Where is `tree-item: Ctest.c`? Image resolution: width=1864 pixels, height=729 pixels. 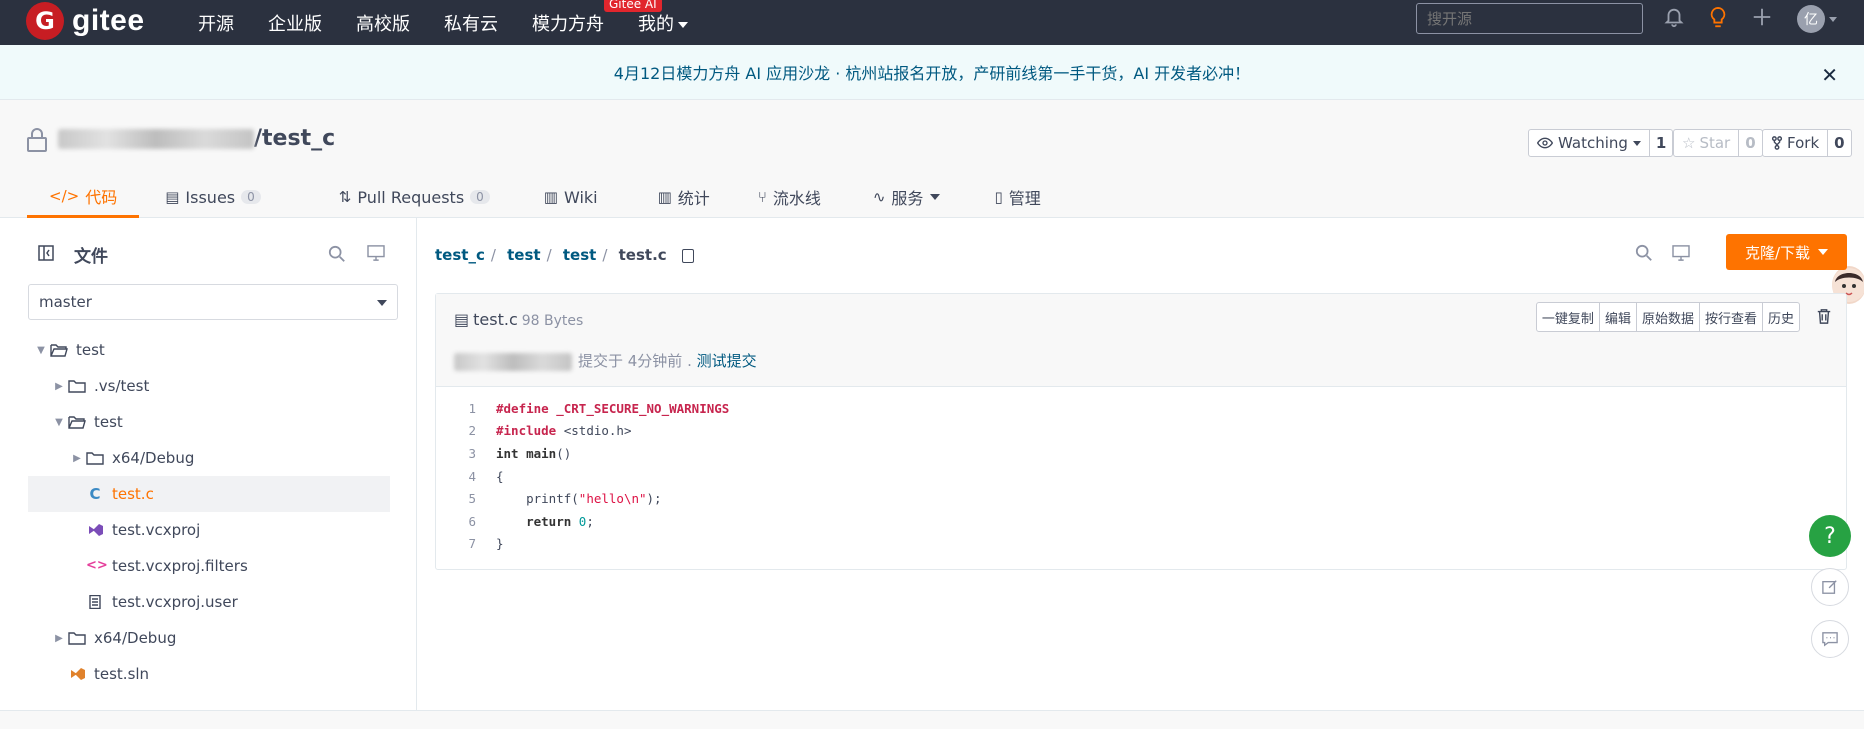 tree-item: Ctest.c is located at coordinates (209, 494).